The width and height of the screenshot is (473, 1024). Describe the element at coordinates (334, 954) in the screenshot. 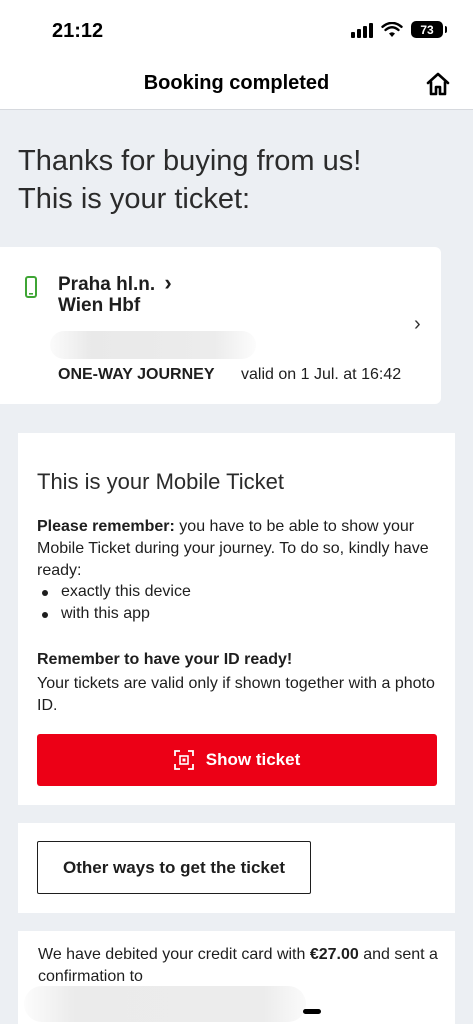

I see `payment-amount: €27.00` at that location.